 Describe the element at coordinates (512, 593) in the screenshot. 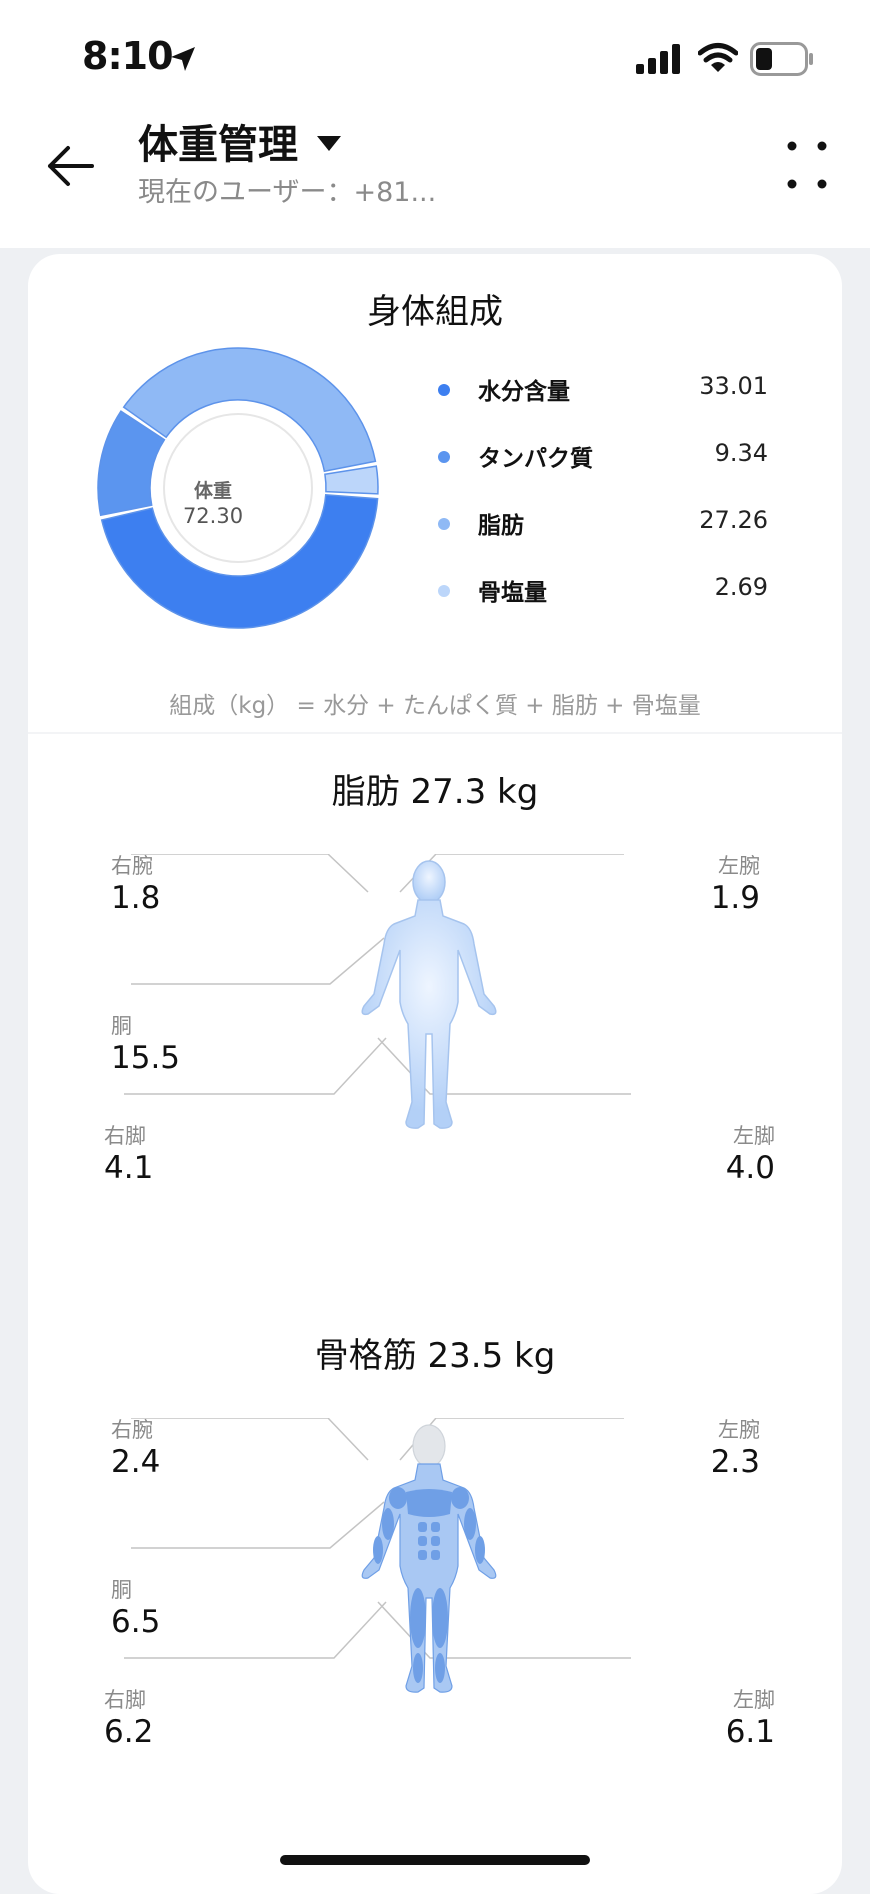

I see `legend-label: 骨塩量` at that location.